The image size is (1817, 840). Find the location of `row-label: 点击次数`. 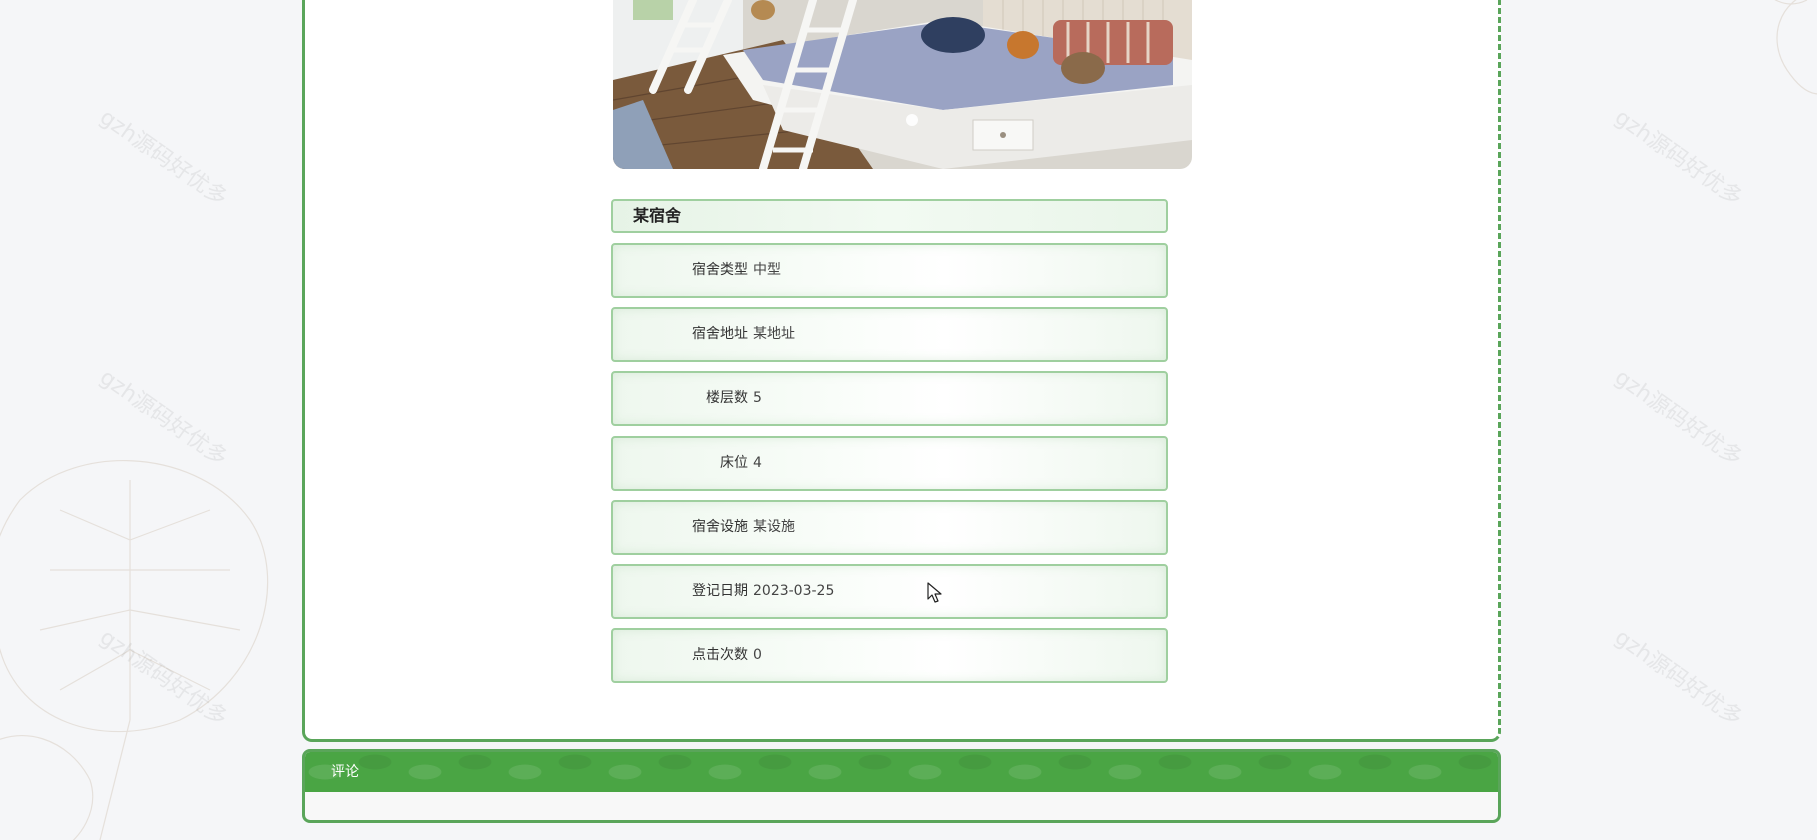

row-label: 点击次数 is located at coordinates (720, 655).